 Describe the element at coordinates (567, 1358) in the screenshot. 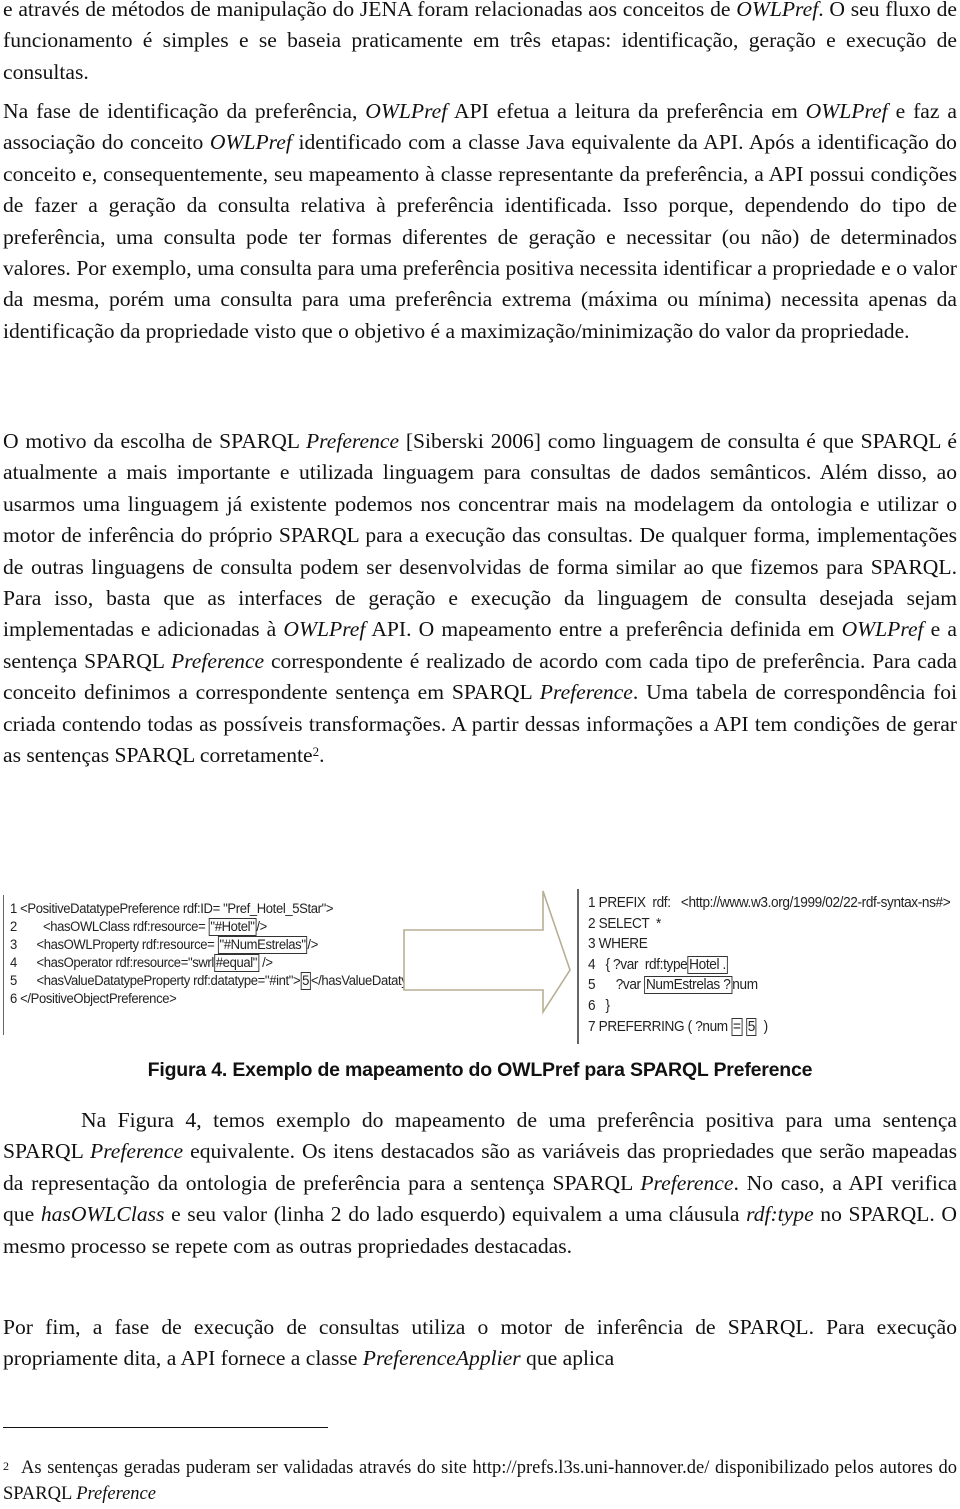

I see `text: que aplica` at that location.